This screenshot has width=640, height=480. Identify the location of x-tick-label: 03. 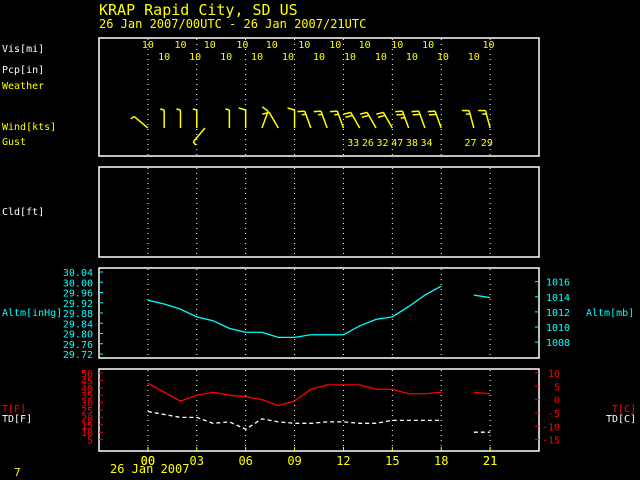
(197, 461).